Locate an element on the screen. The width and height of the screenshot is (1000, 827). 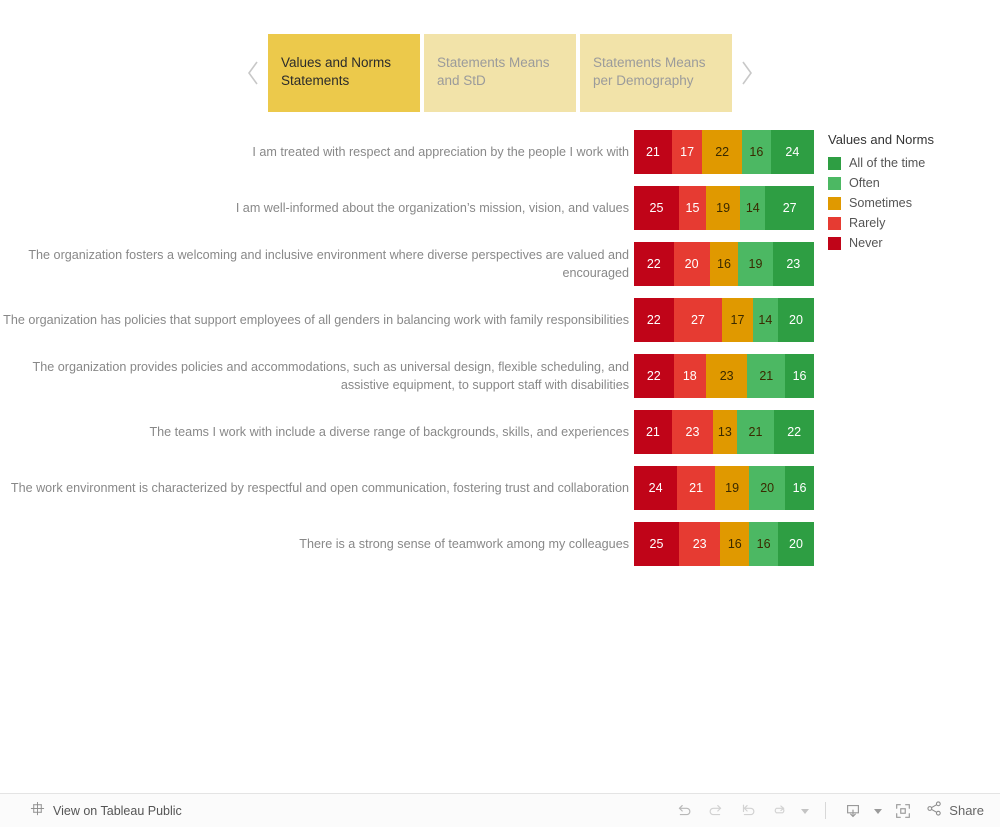
legend-item-often: Often is located at coordinates (913, 183).